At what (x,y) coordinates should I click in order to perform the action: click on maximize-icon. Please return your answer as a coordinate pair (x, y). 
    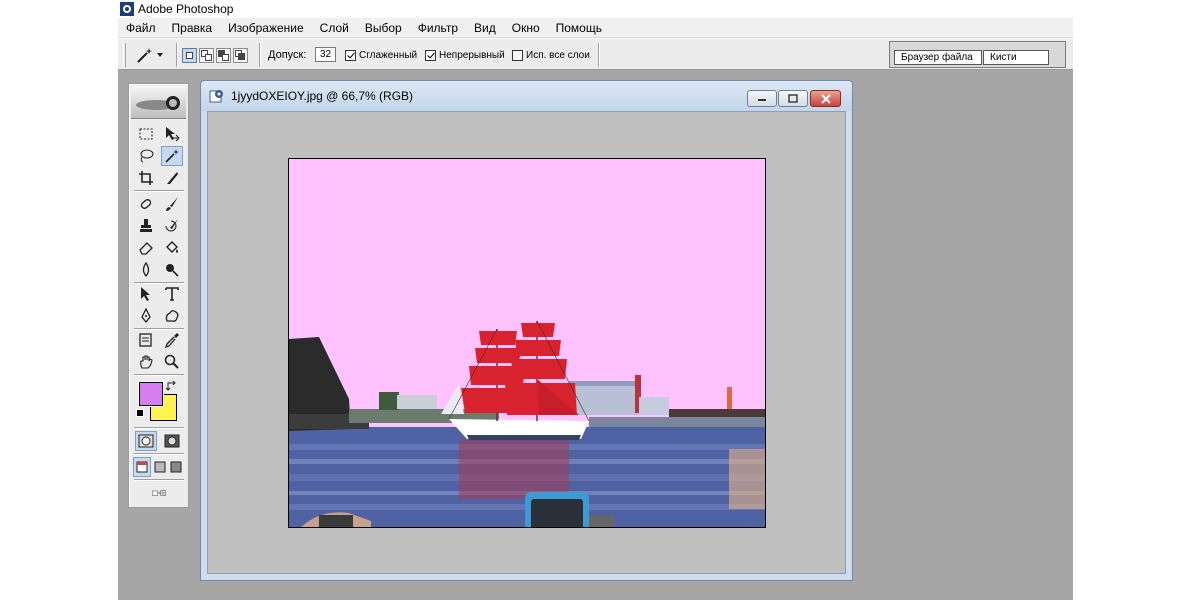
    Looking at the image, I should click on (793, 98).